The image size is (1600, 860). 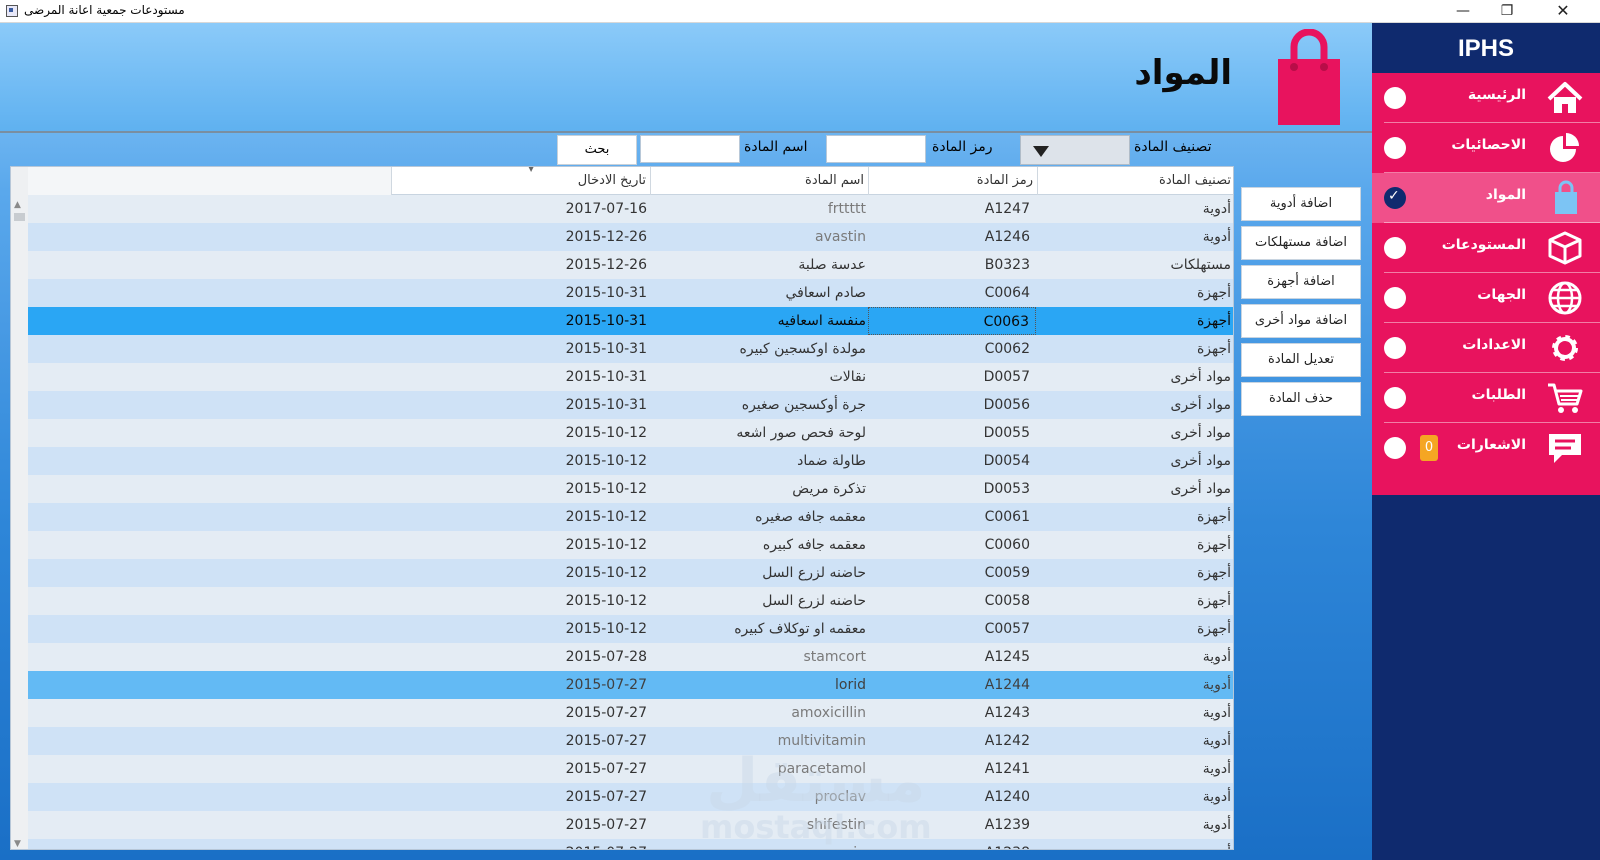 What do you see at coordinates (1007, 293) in the screenshot?
I see `cell-code: C0064` at bounding box center [1007, 293].